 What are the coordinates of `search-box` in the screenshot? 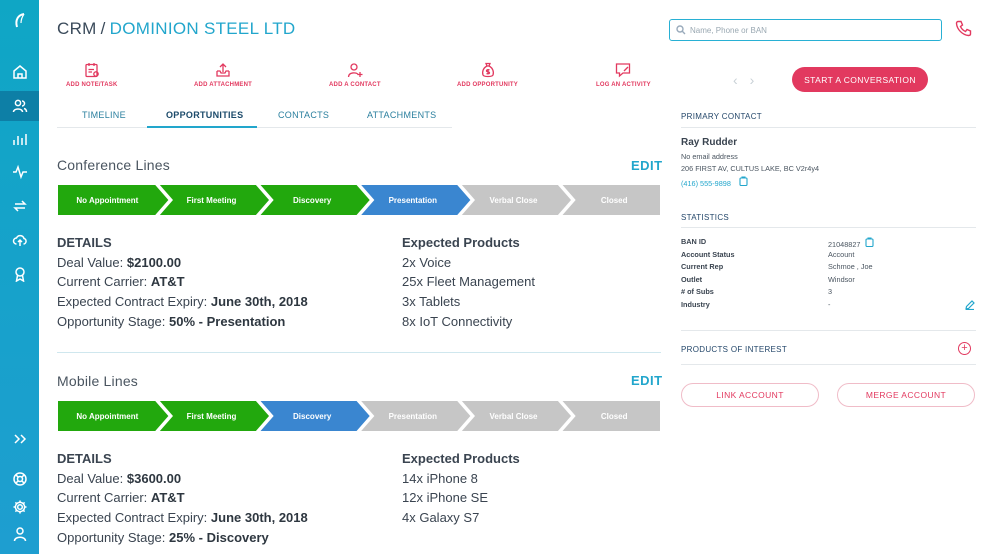 It's located at (805, 30).